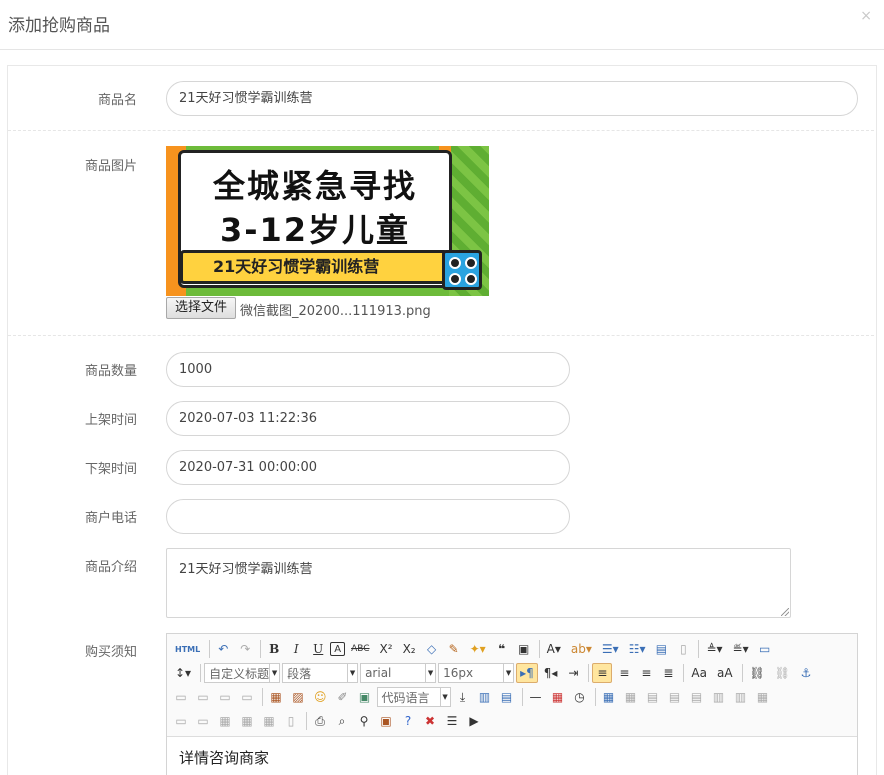  I want to click on select-all-icon: ▤, so click(661, 649).